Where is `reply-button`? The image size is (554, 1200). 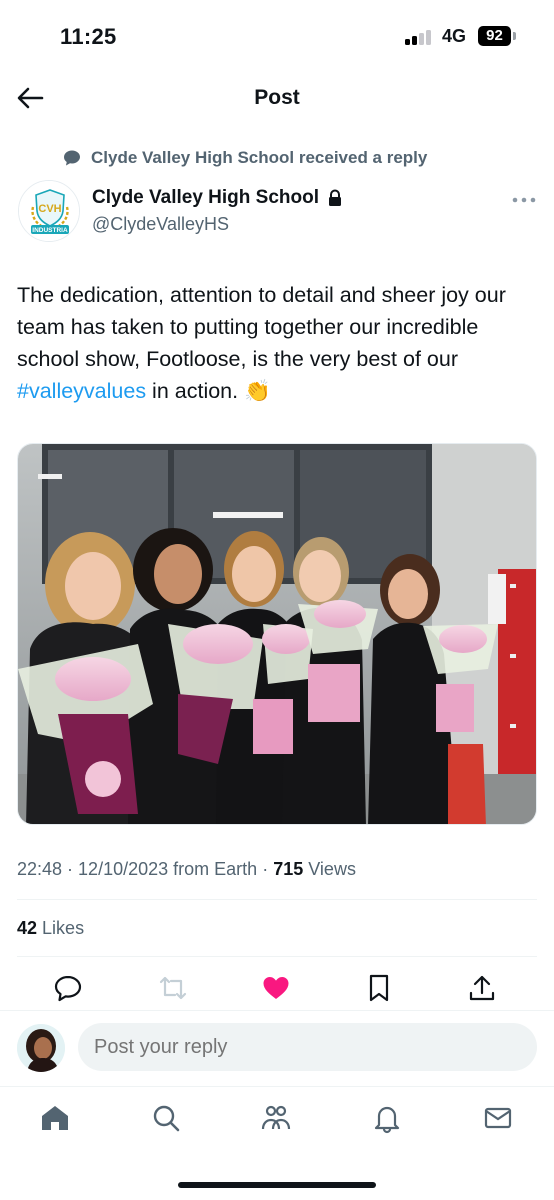
reply-button is located at coordinates (68, 988).